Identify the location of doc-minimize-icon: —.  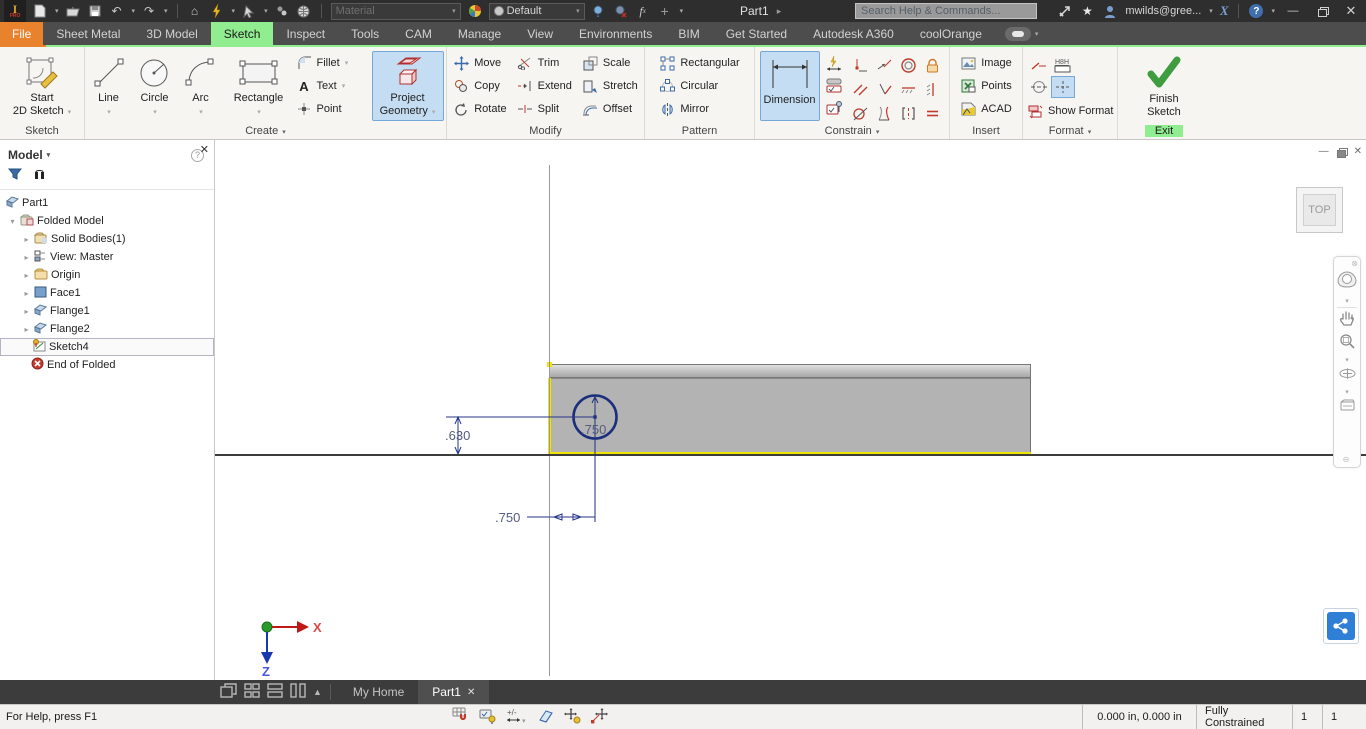
(1324, 151).